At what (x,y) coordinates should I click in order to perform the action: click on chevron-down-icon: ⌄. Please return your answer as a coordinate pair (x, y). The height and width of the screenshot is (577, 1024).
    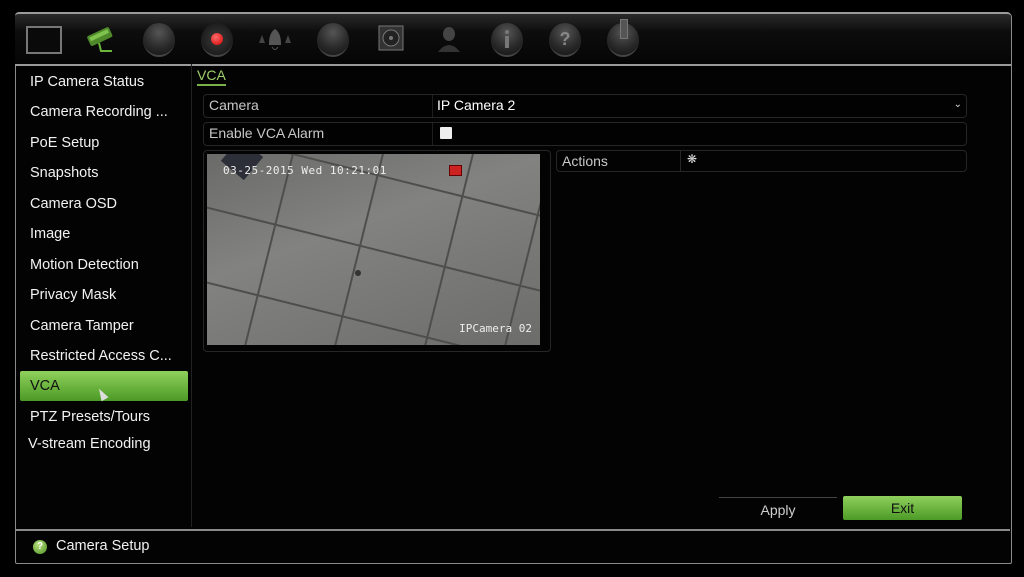
    Looking at the image, I should click on (958, 104).